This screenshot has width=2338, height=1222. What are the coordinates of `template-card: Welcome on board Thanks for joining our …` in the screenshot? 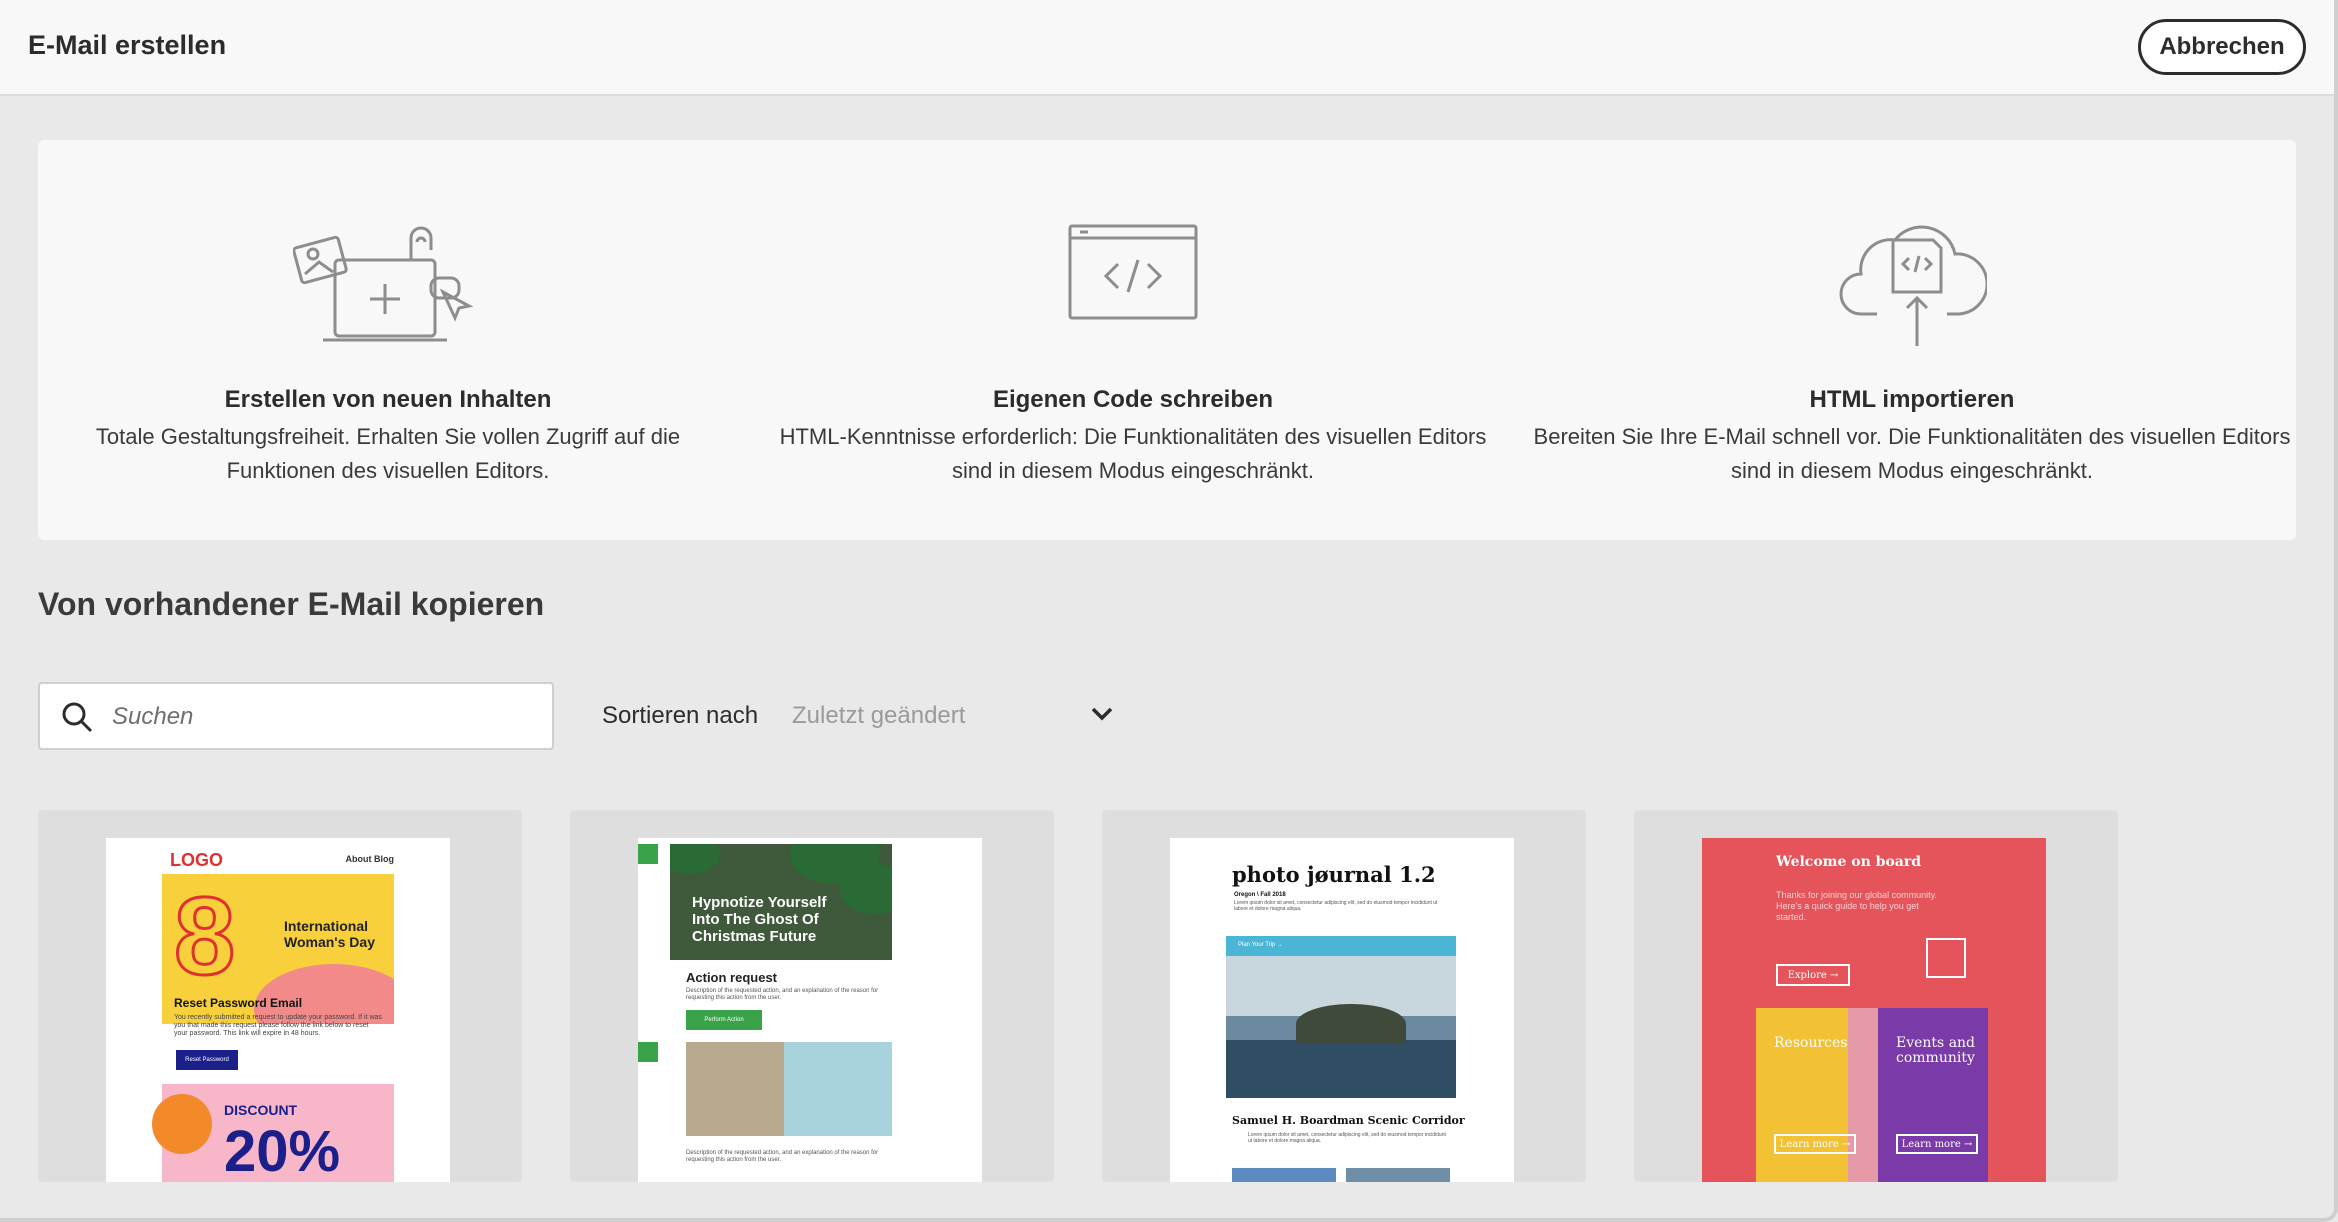 It's located at (1876, 996).